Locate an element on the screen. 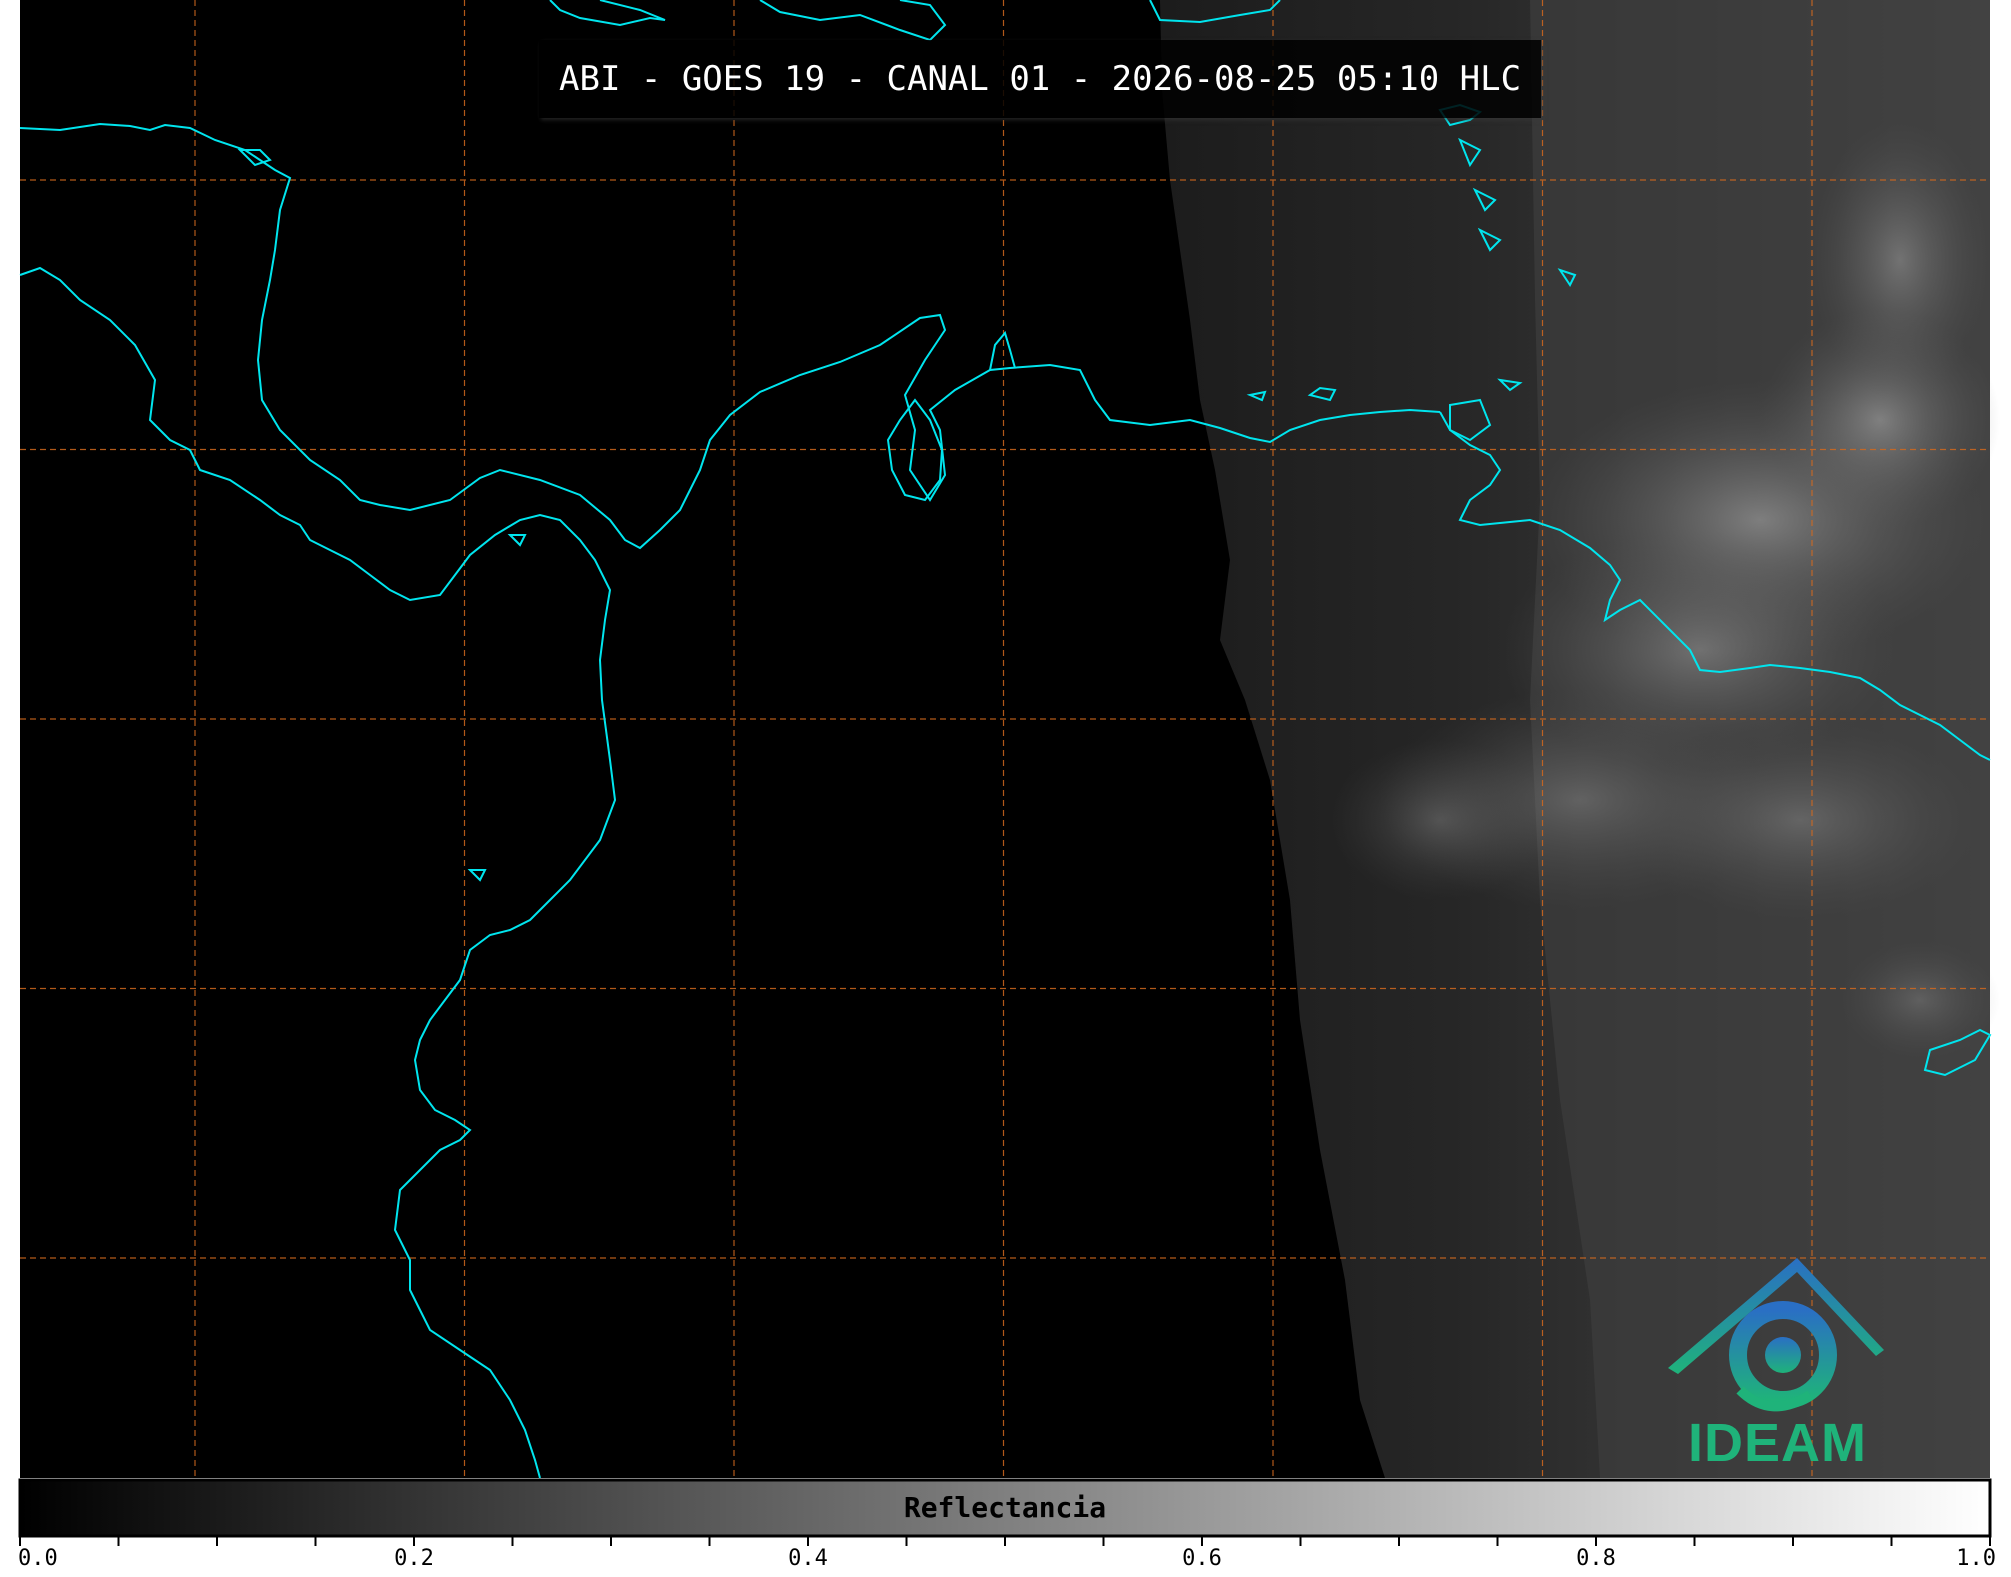 The width and height of the screenshot is (2011, 1577). colorbar-tick-label: 1.0 is located at coordinates (1976, 1558).